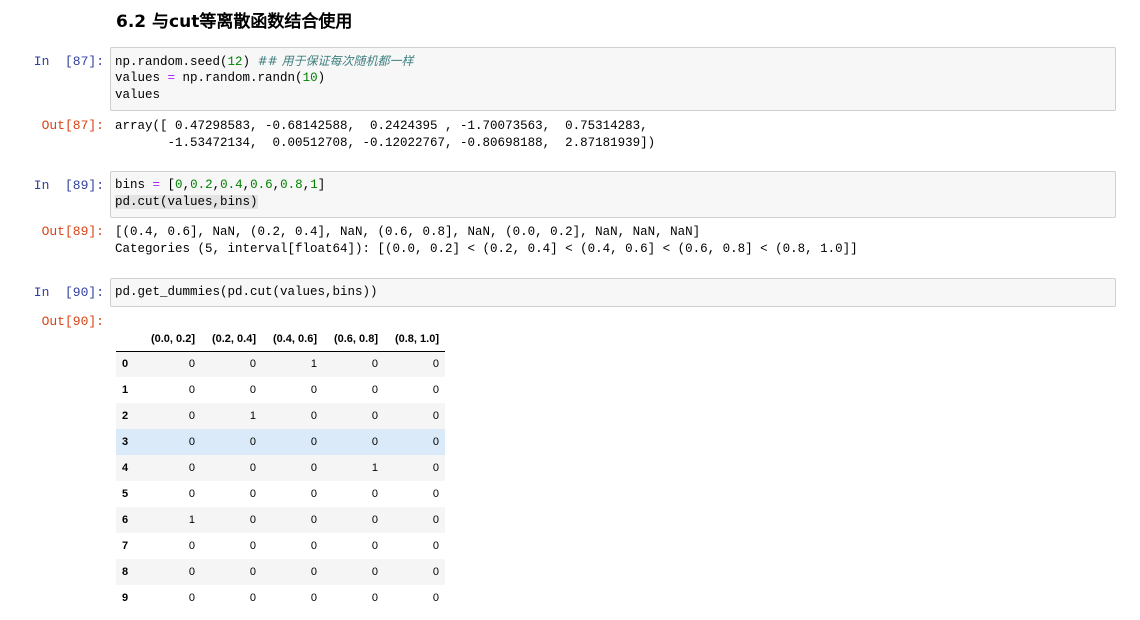 Image resolution: width=1140 pixels, height=620 pixels. Describe the element at coordinates (201, 185) in the screenshot. I see `number-token: 0.2` at that location.